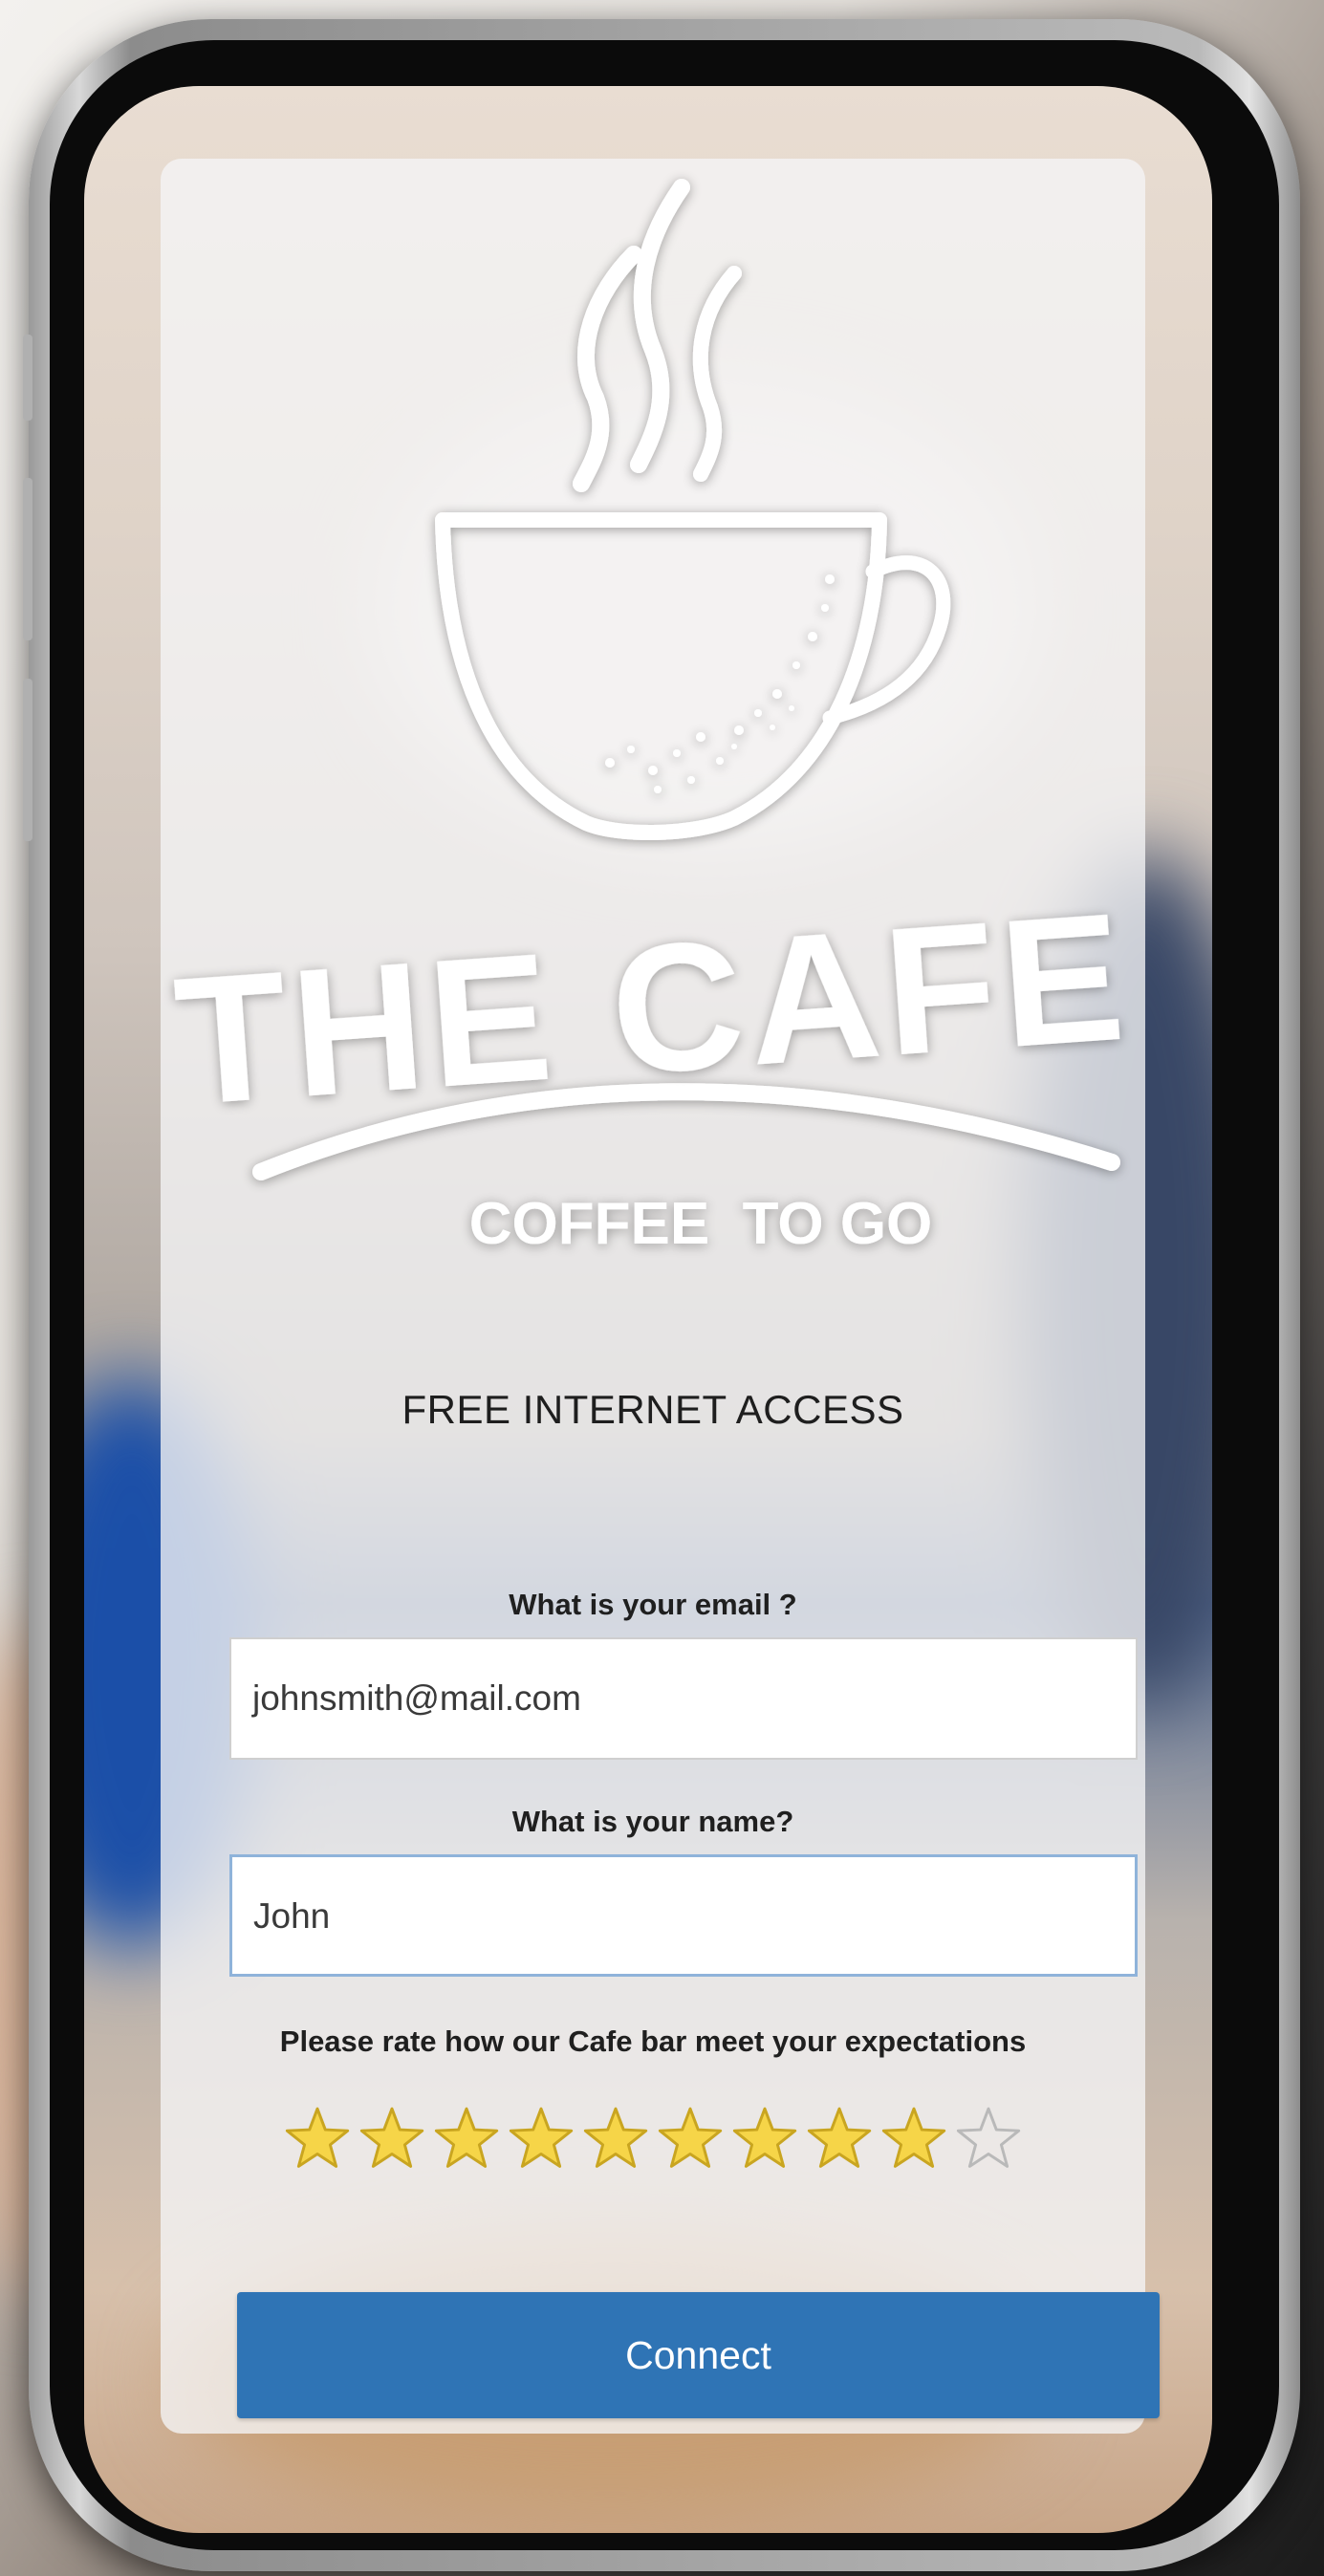 The height and width of the screenshot is (2576, 1324). Describe the element at coordinates (653, 1409) in the screenshot. I see `page-heading: FREE INTERNET ACCESS` at that location.